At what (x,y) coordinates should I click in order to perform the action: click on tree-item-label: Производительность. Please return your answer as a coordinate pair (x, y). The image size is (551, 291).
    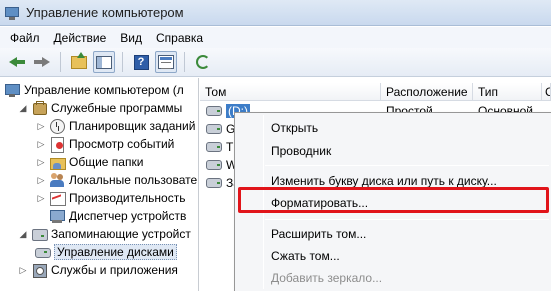
    Looking at the image, I should click on (127, 198).